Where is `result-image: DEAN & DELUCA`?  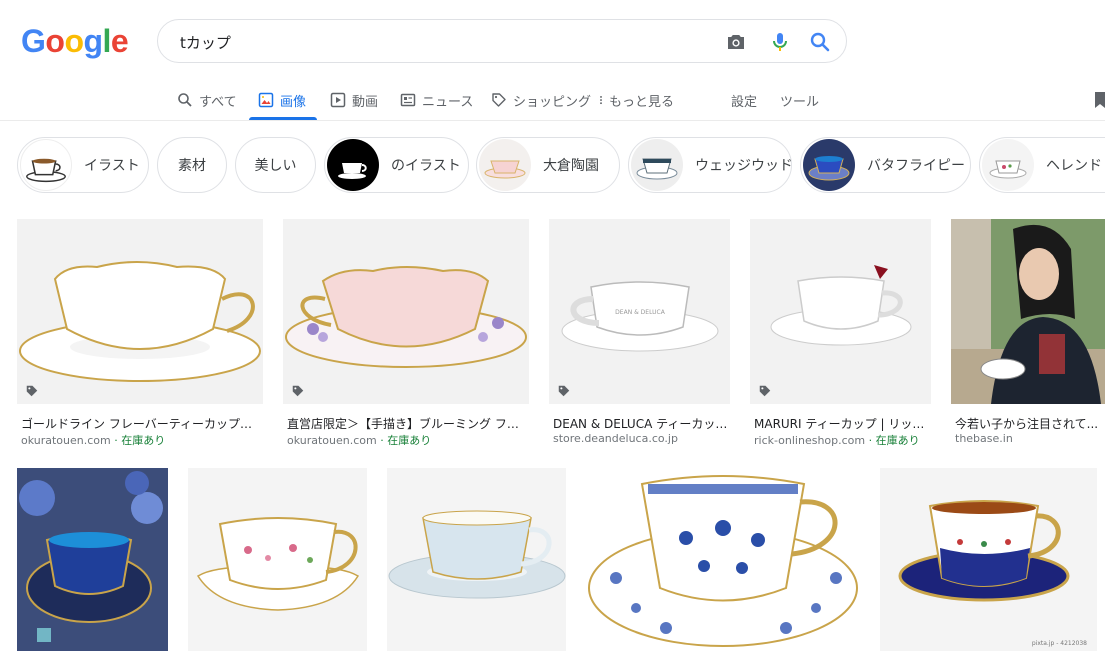
result-image: DEAN & DELUCA is located at coordinates (639, 311).